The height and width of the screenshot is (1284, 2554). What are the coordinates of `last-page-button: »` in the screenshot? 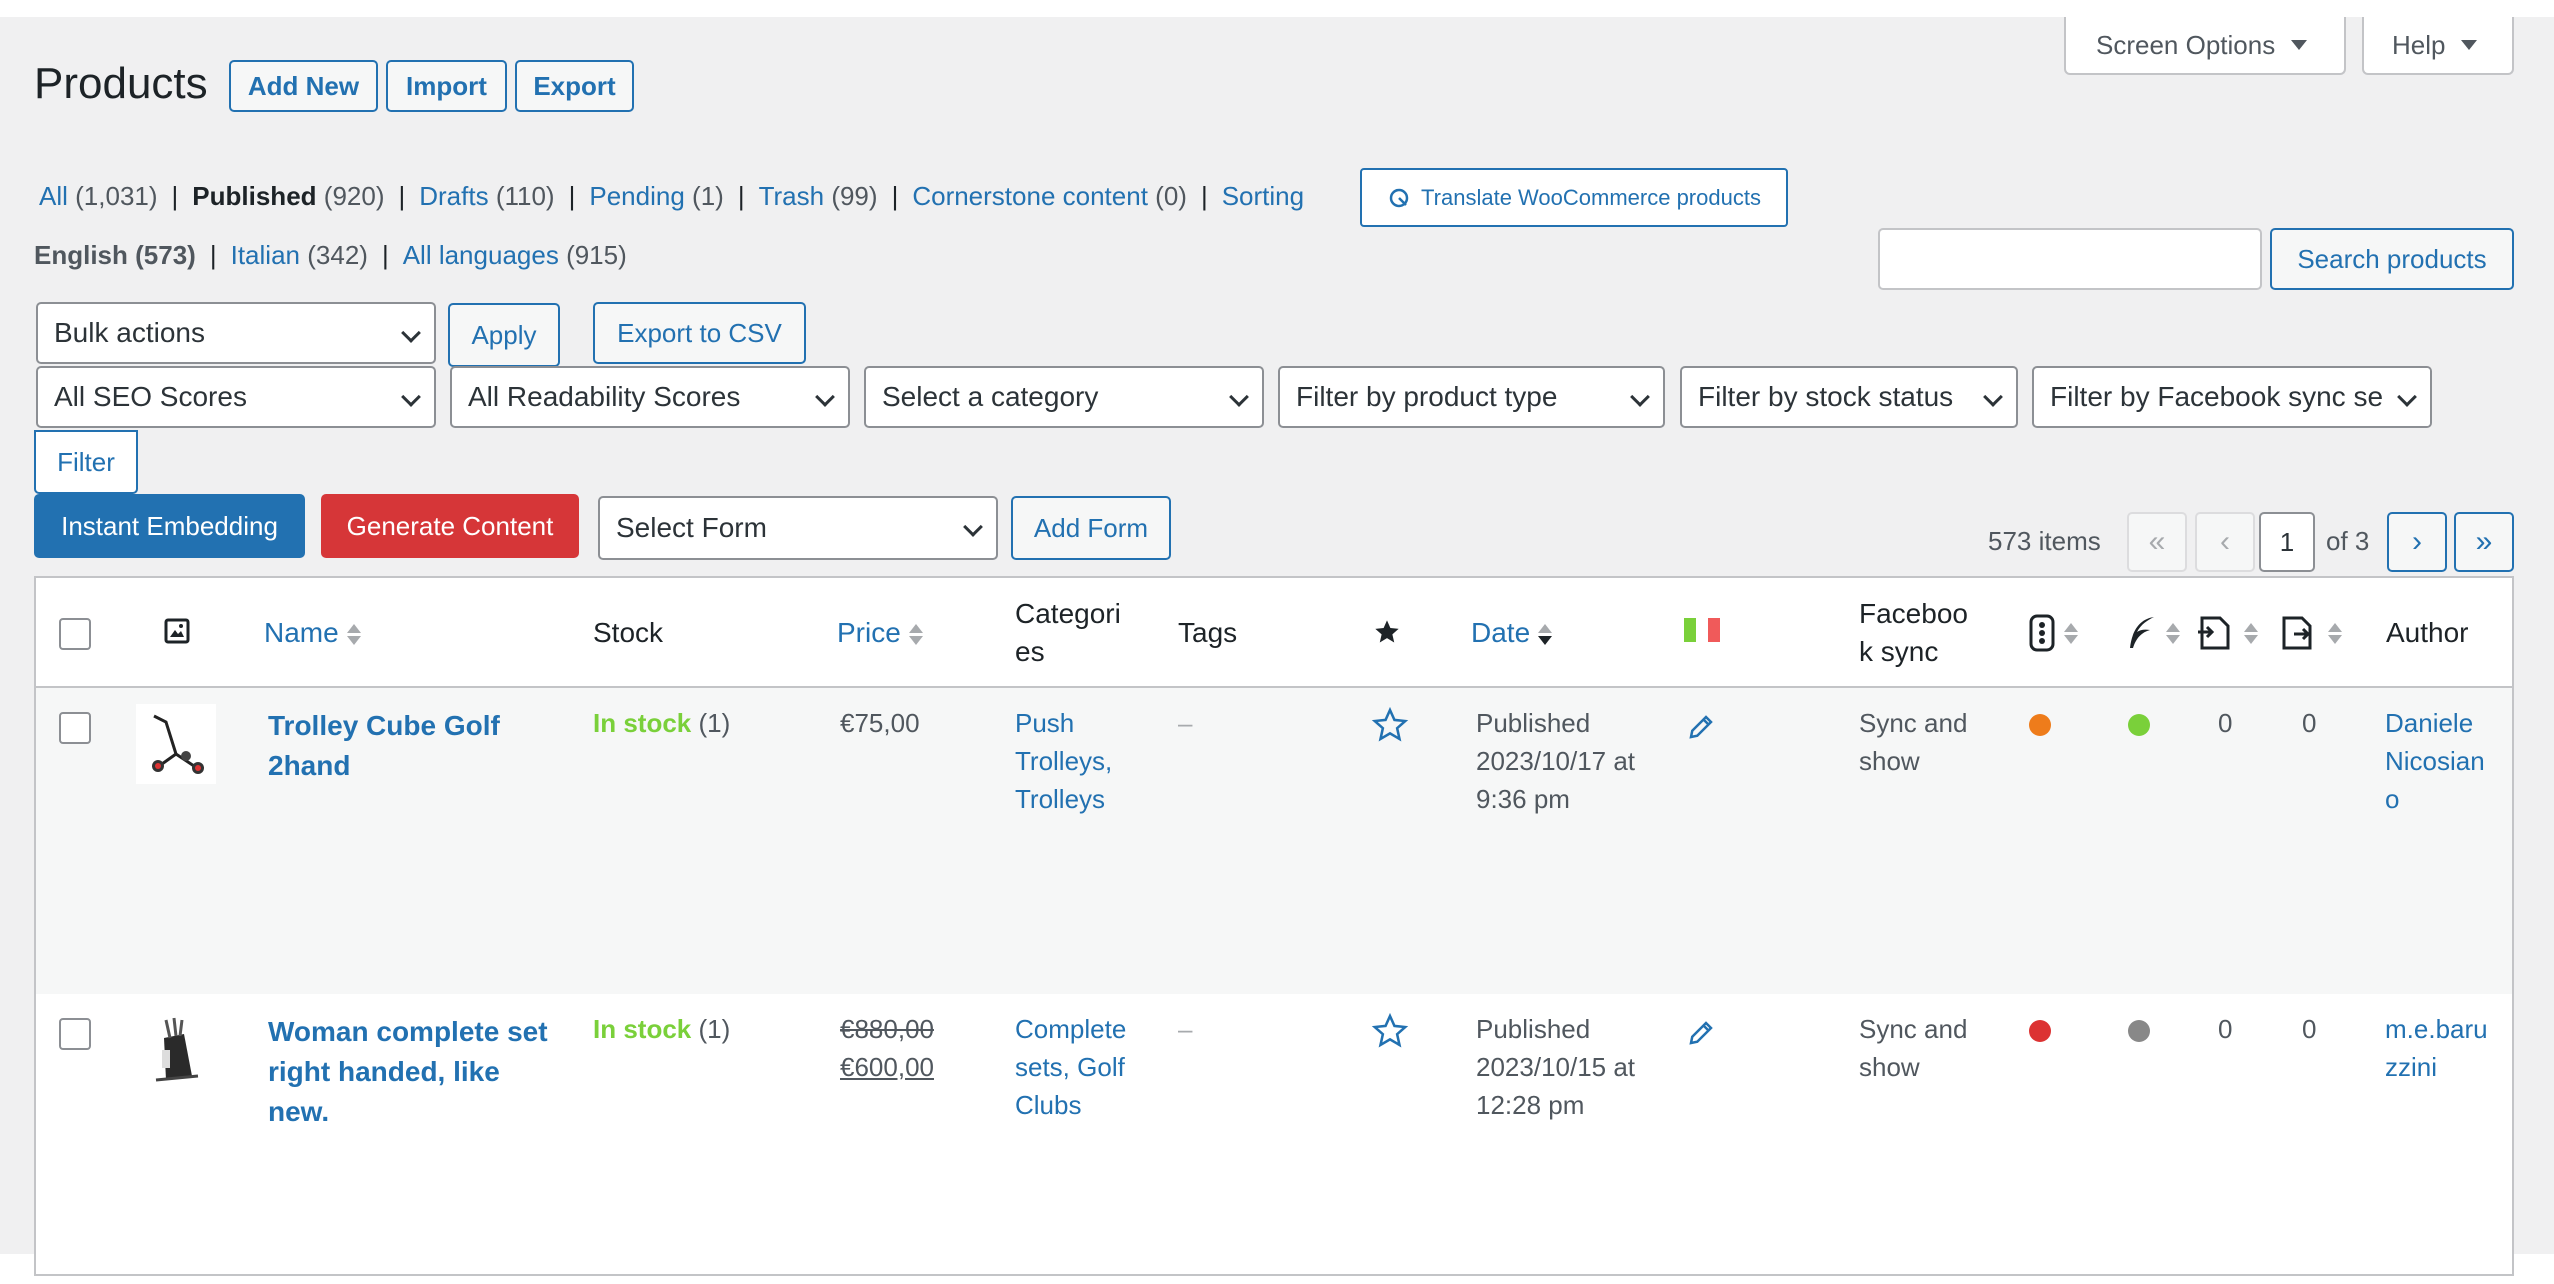 It's located at (2484, 542).